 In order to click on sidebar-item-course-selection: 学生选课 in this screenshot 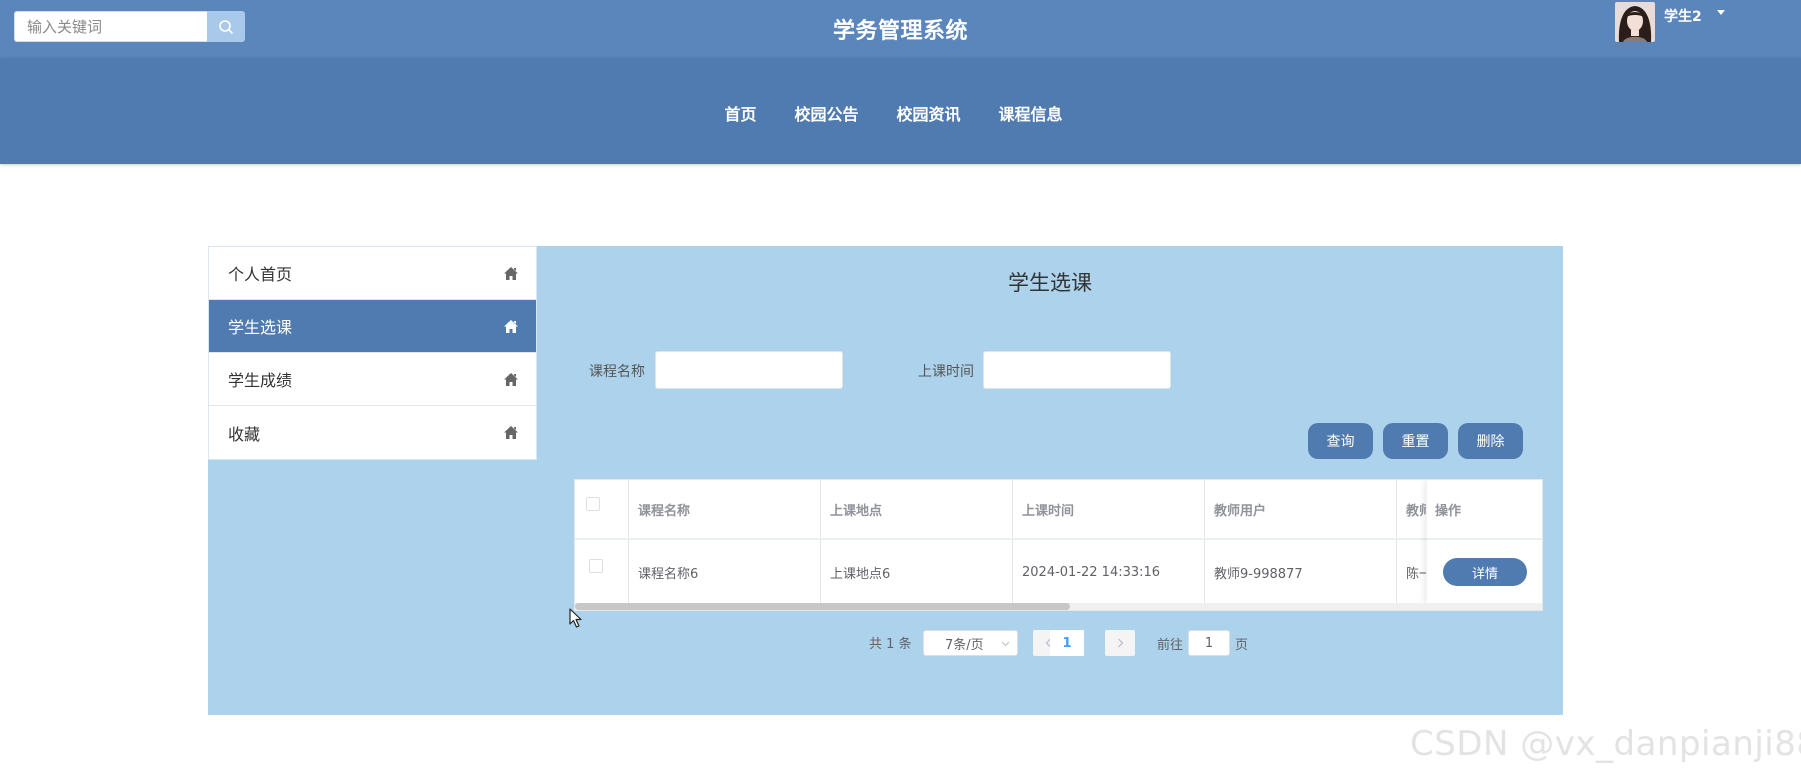, I will do `click(372, 326)`.